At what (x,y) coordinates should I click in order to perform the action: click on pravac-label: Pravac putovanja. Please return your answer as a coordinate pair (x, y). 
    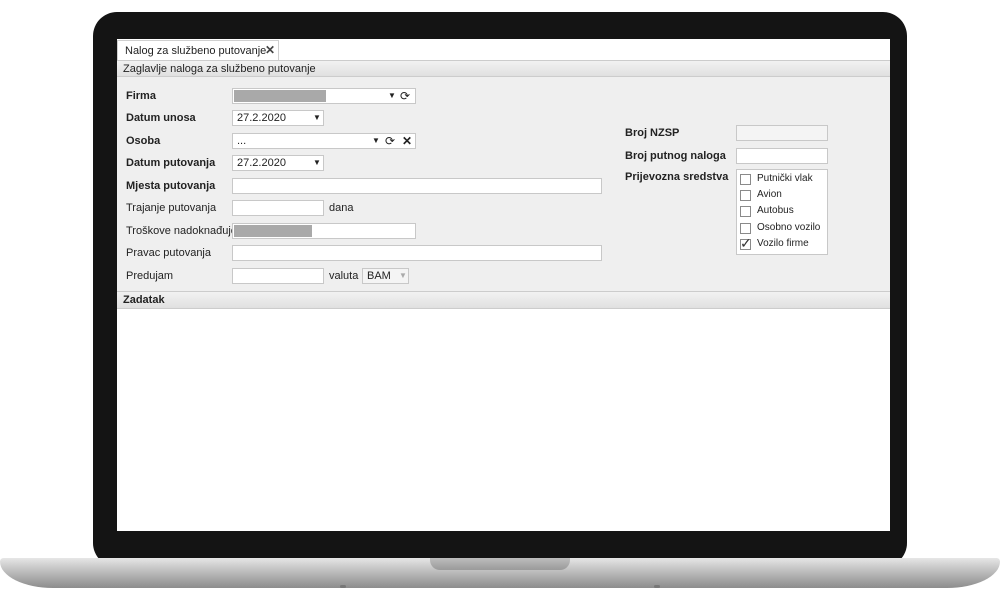
    Looking at the image, I should click on (168, 253).